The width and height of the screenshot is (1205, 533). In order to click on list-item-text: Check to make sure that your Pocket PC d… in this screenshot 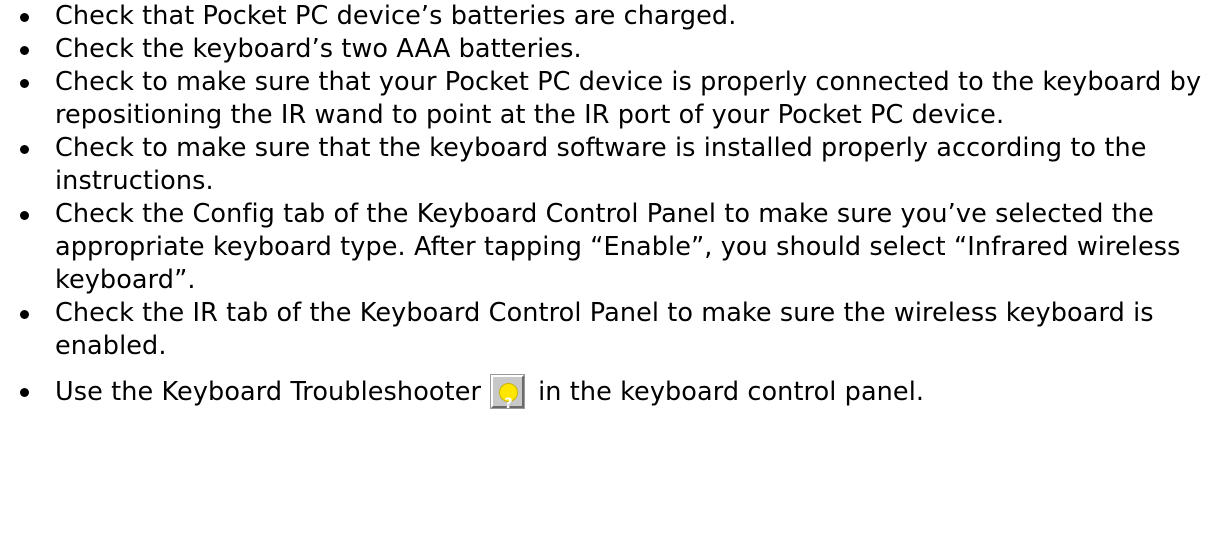, I will do `click(628, 98)`.